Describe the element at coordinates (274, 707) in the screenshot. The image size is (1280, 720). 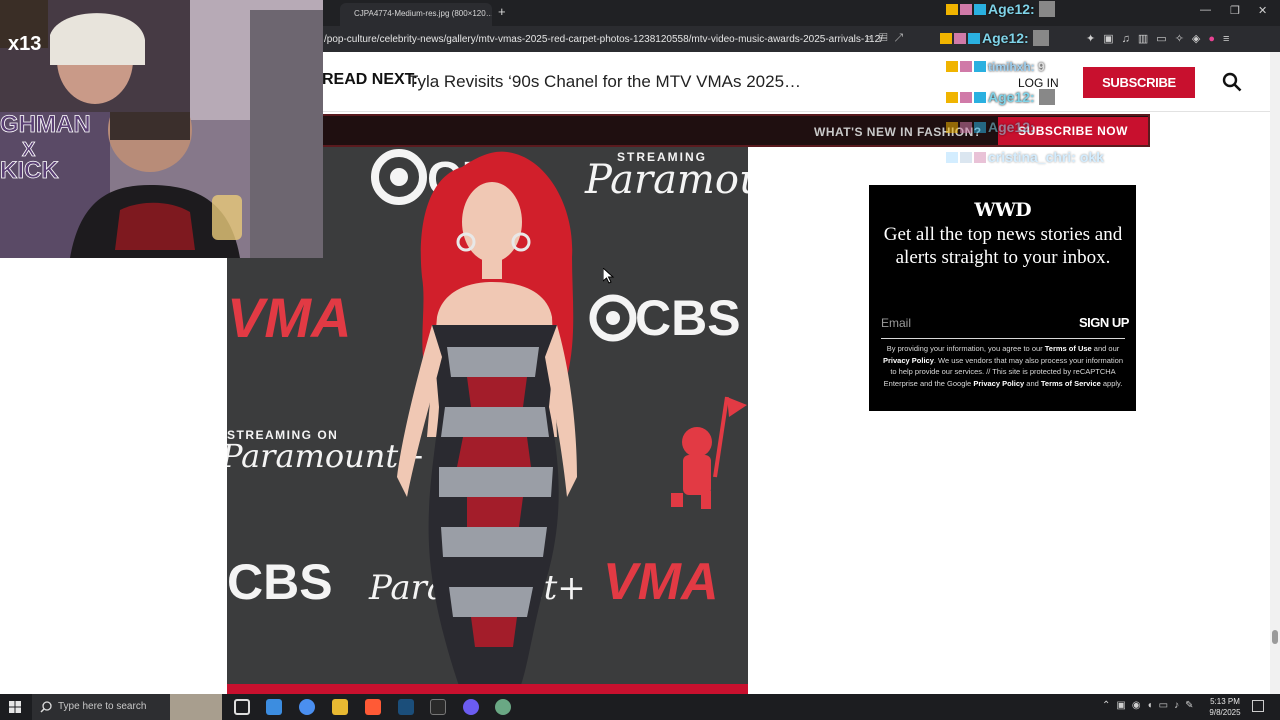
I see `copilot-icon` at that location.